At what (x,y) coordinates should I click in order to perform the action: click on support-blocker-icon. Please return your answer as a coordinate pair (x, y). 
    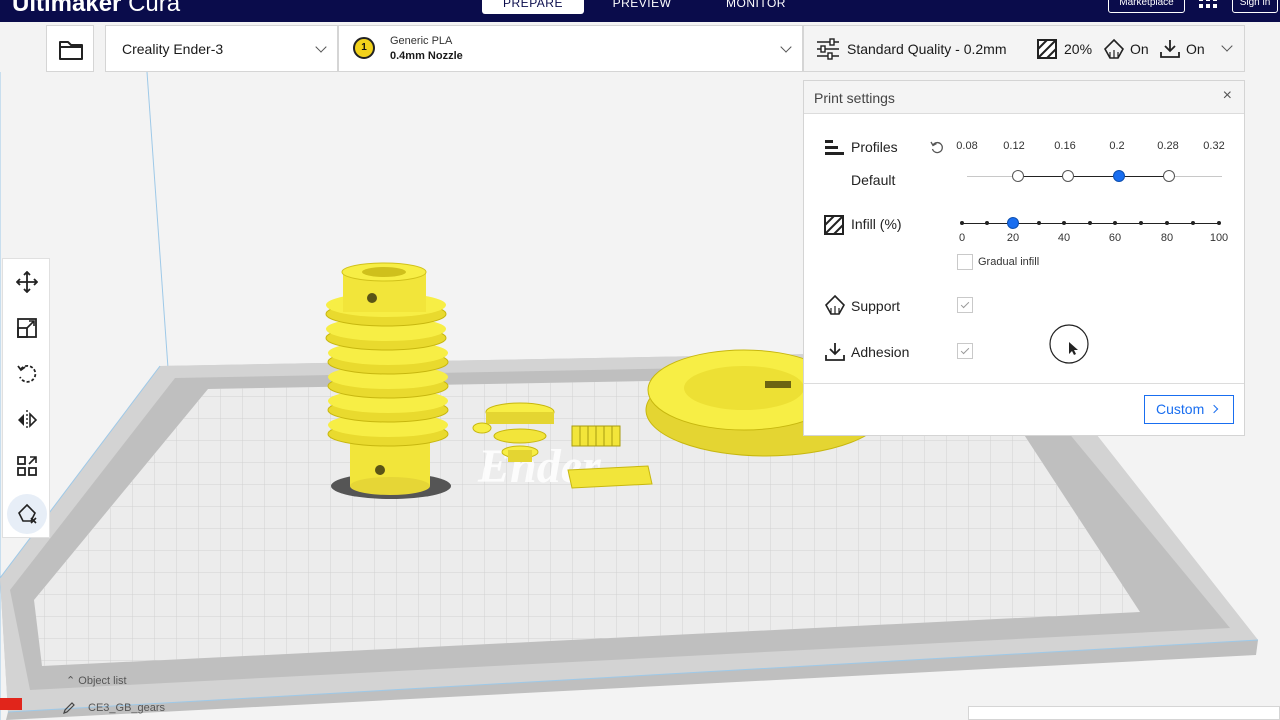
    Looking at the image, I should click on (27, 513).